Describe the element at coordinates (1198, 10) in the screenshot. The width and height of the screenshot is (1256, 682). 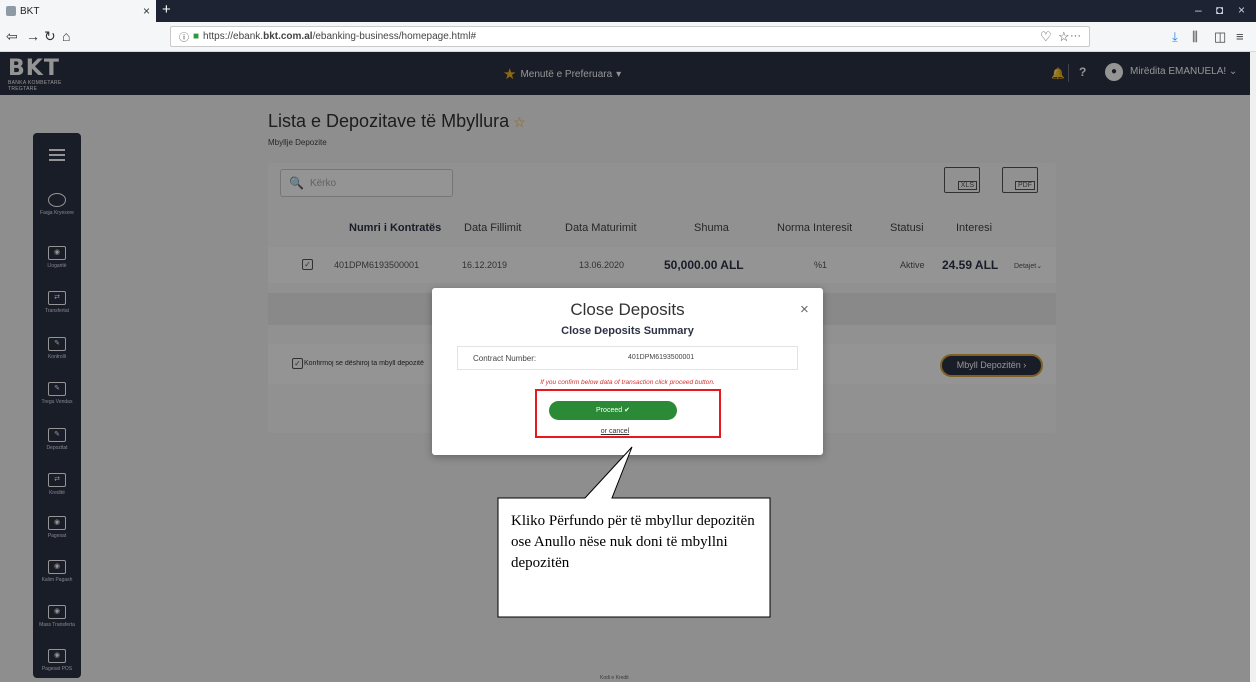
I see `window-minimize-button: –` at that location.